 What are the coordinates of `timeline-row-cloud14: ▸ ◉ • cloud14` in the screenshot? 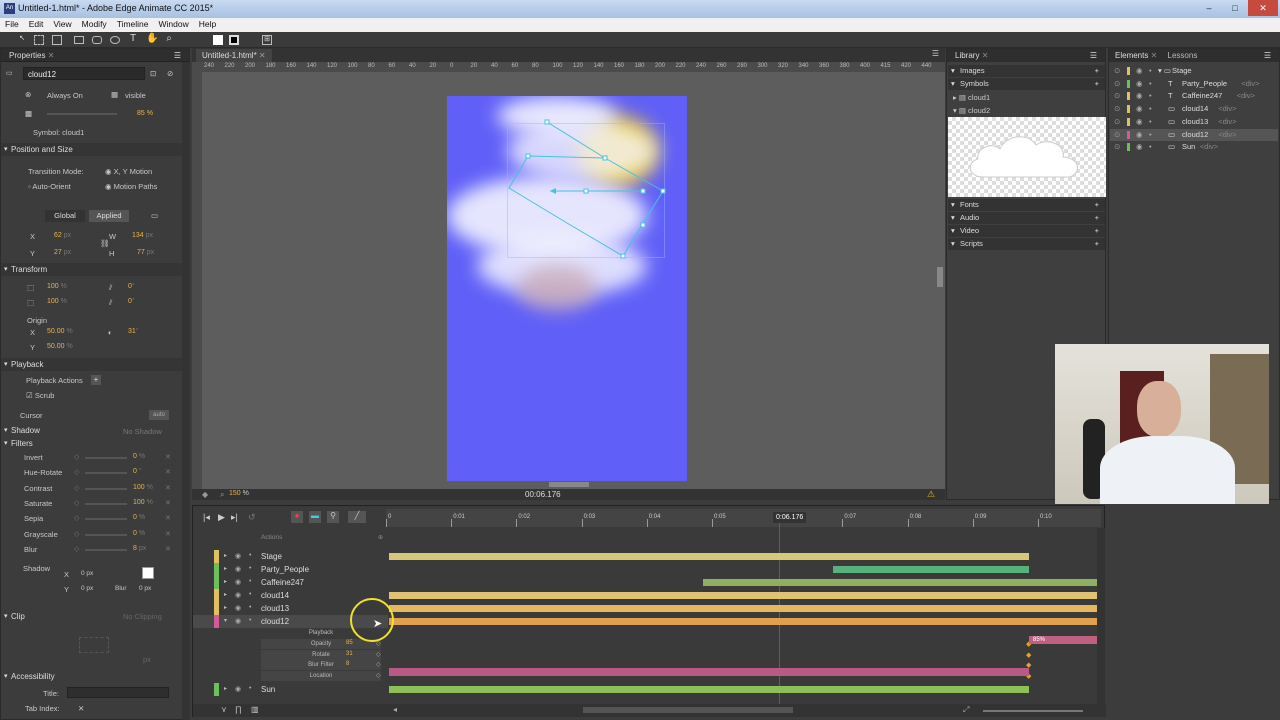 It's located at (290, 595).